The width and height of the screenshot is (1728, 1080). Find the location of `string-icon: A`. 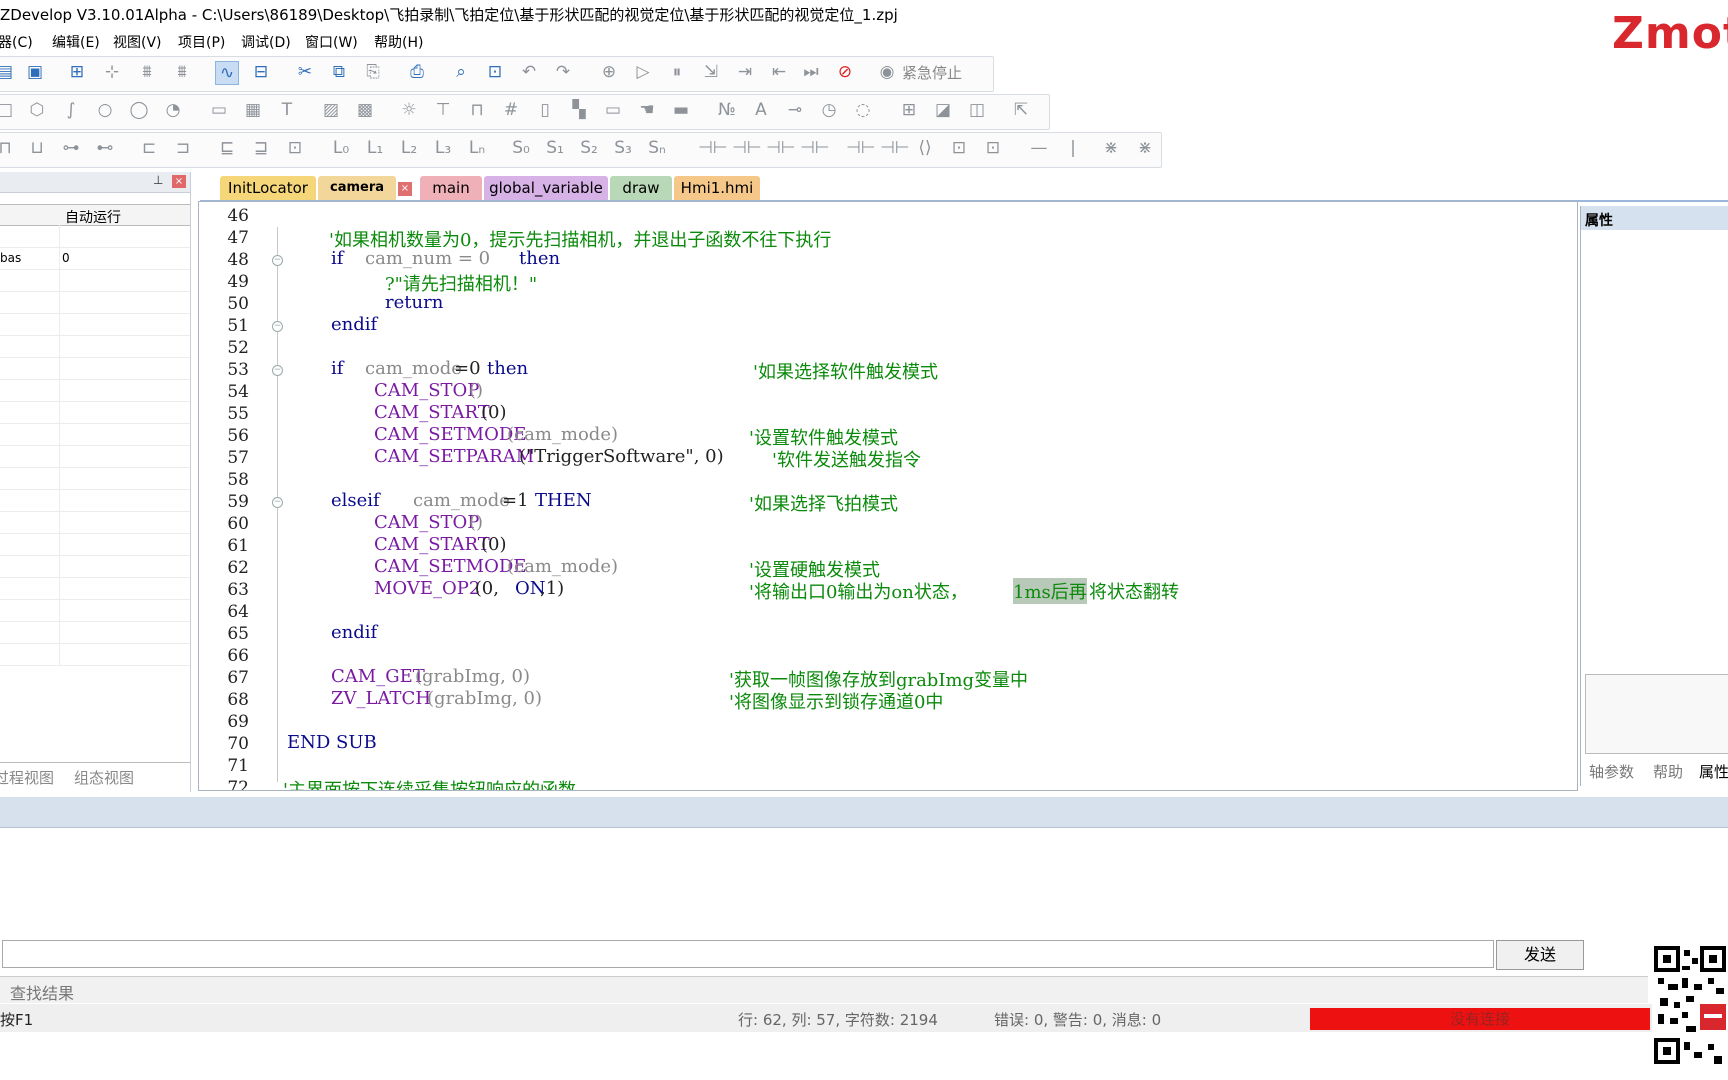

string-icon: A is located at coordinates (761, 110).